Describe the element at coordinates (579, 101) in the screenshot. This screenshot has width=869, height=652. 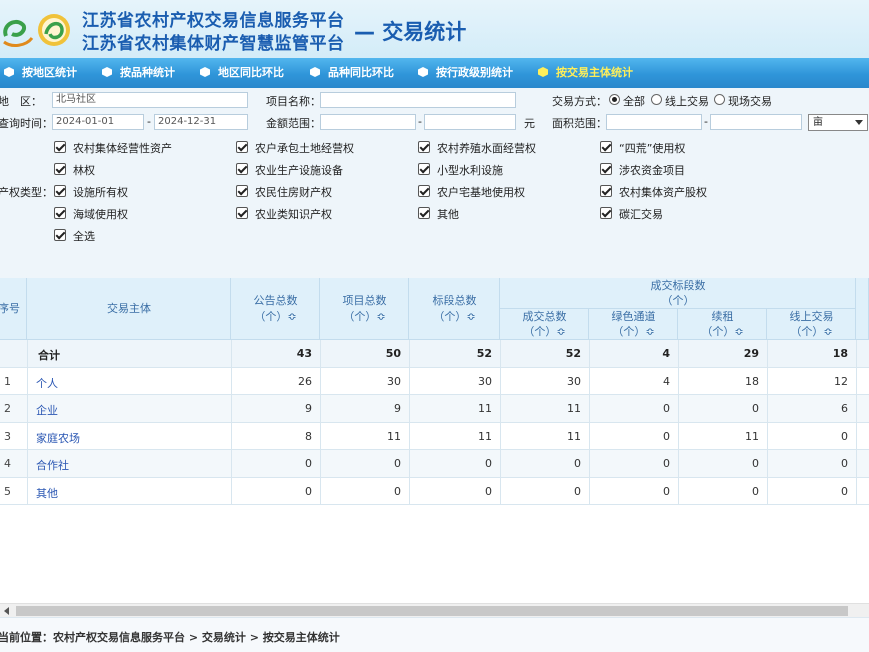
I see `trade-mode-label: 交易方式：` at that location.